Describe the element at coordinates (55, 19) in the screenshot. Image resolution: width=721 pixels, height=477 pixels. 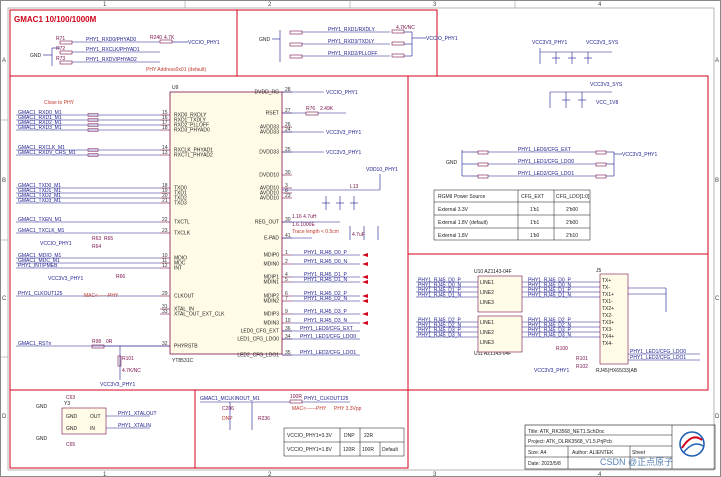
I see `section-title: GMAC1 10/100/1000M` at that location.